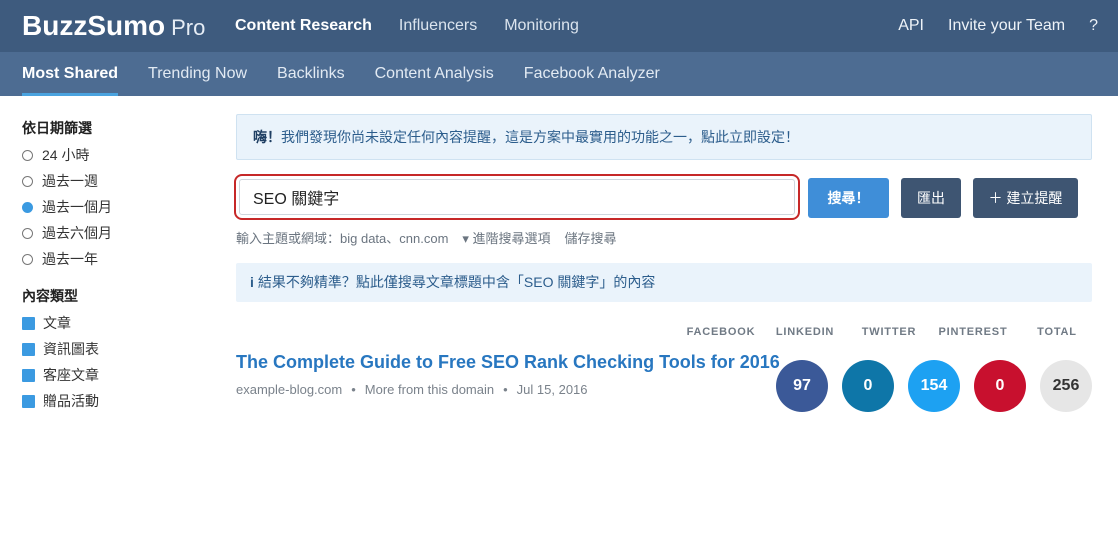  What do you see at coordinates (931, 198) in the screenshot?
I see `export-button: 匯出` at bounding box center [931, 198].